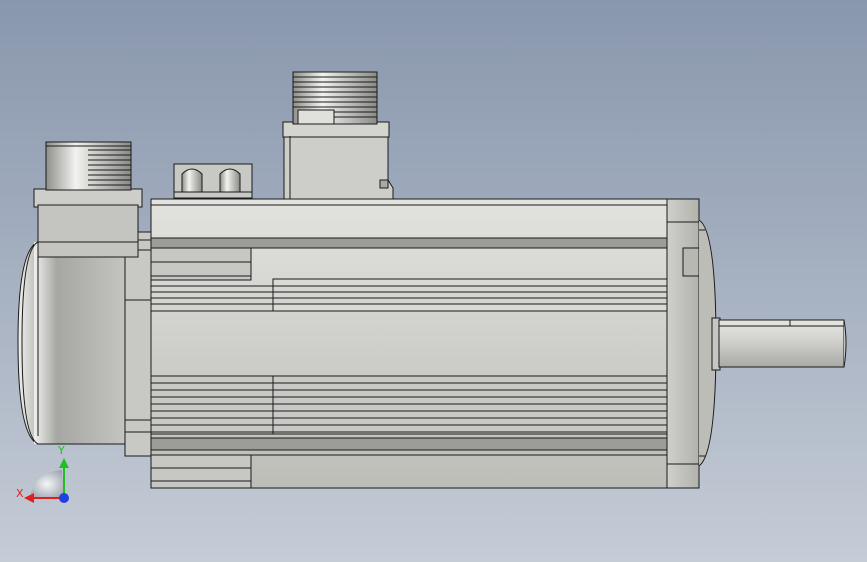 Image resolution: width=867 pixels, height=562 pixels. I want to click on x-axis-label: X, so click(20, 493).